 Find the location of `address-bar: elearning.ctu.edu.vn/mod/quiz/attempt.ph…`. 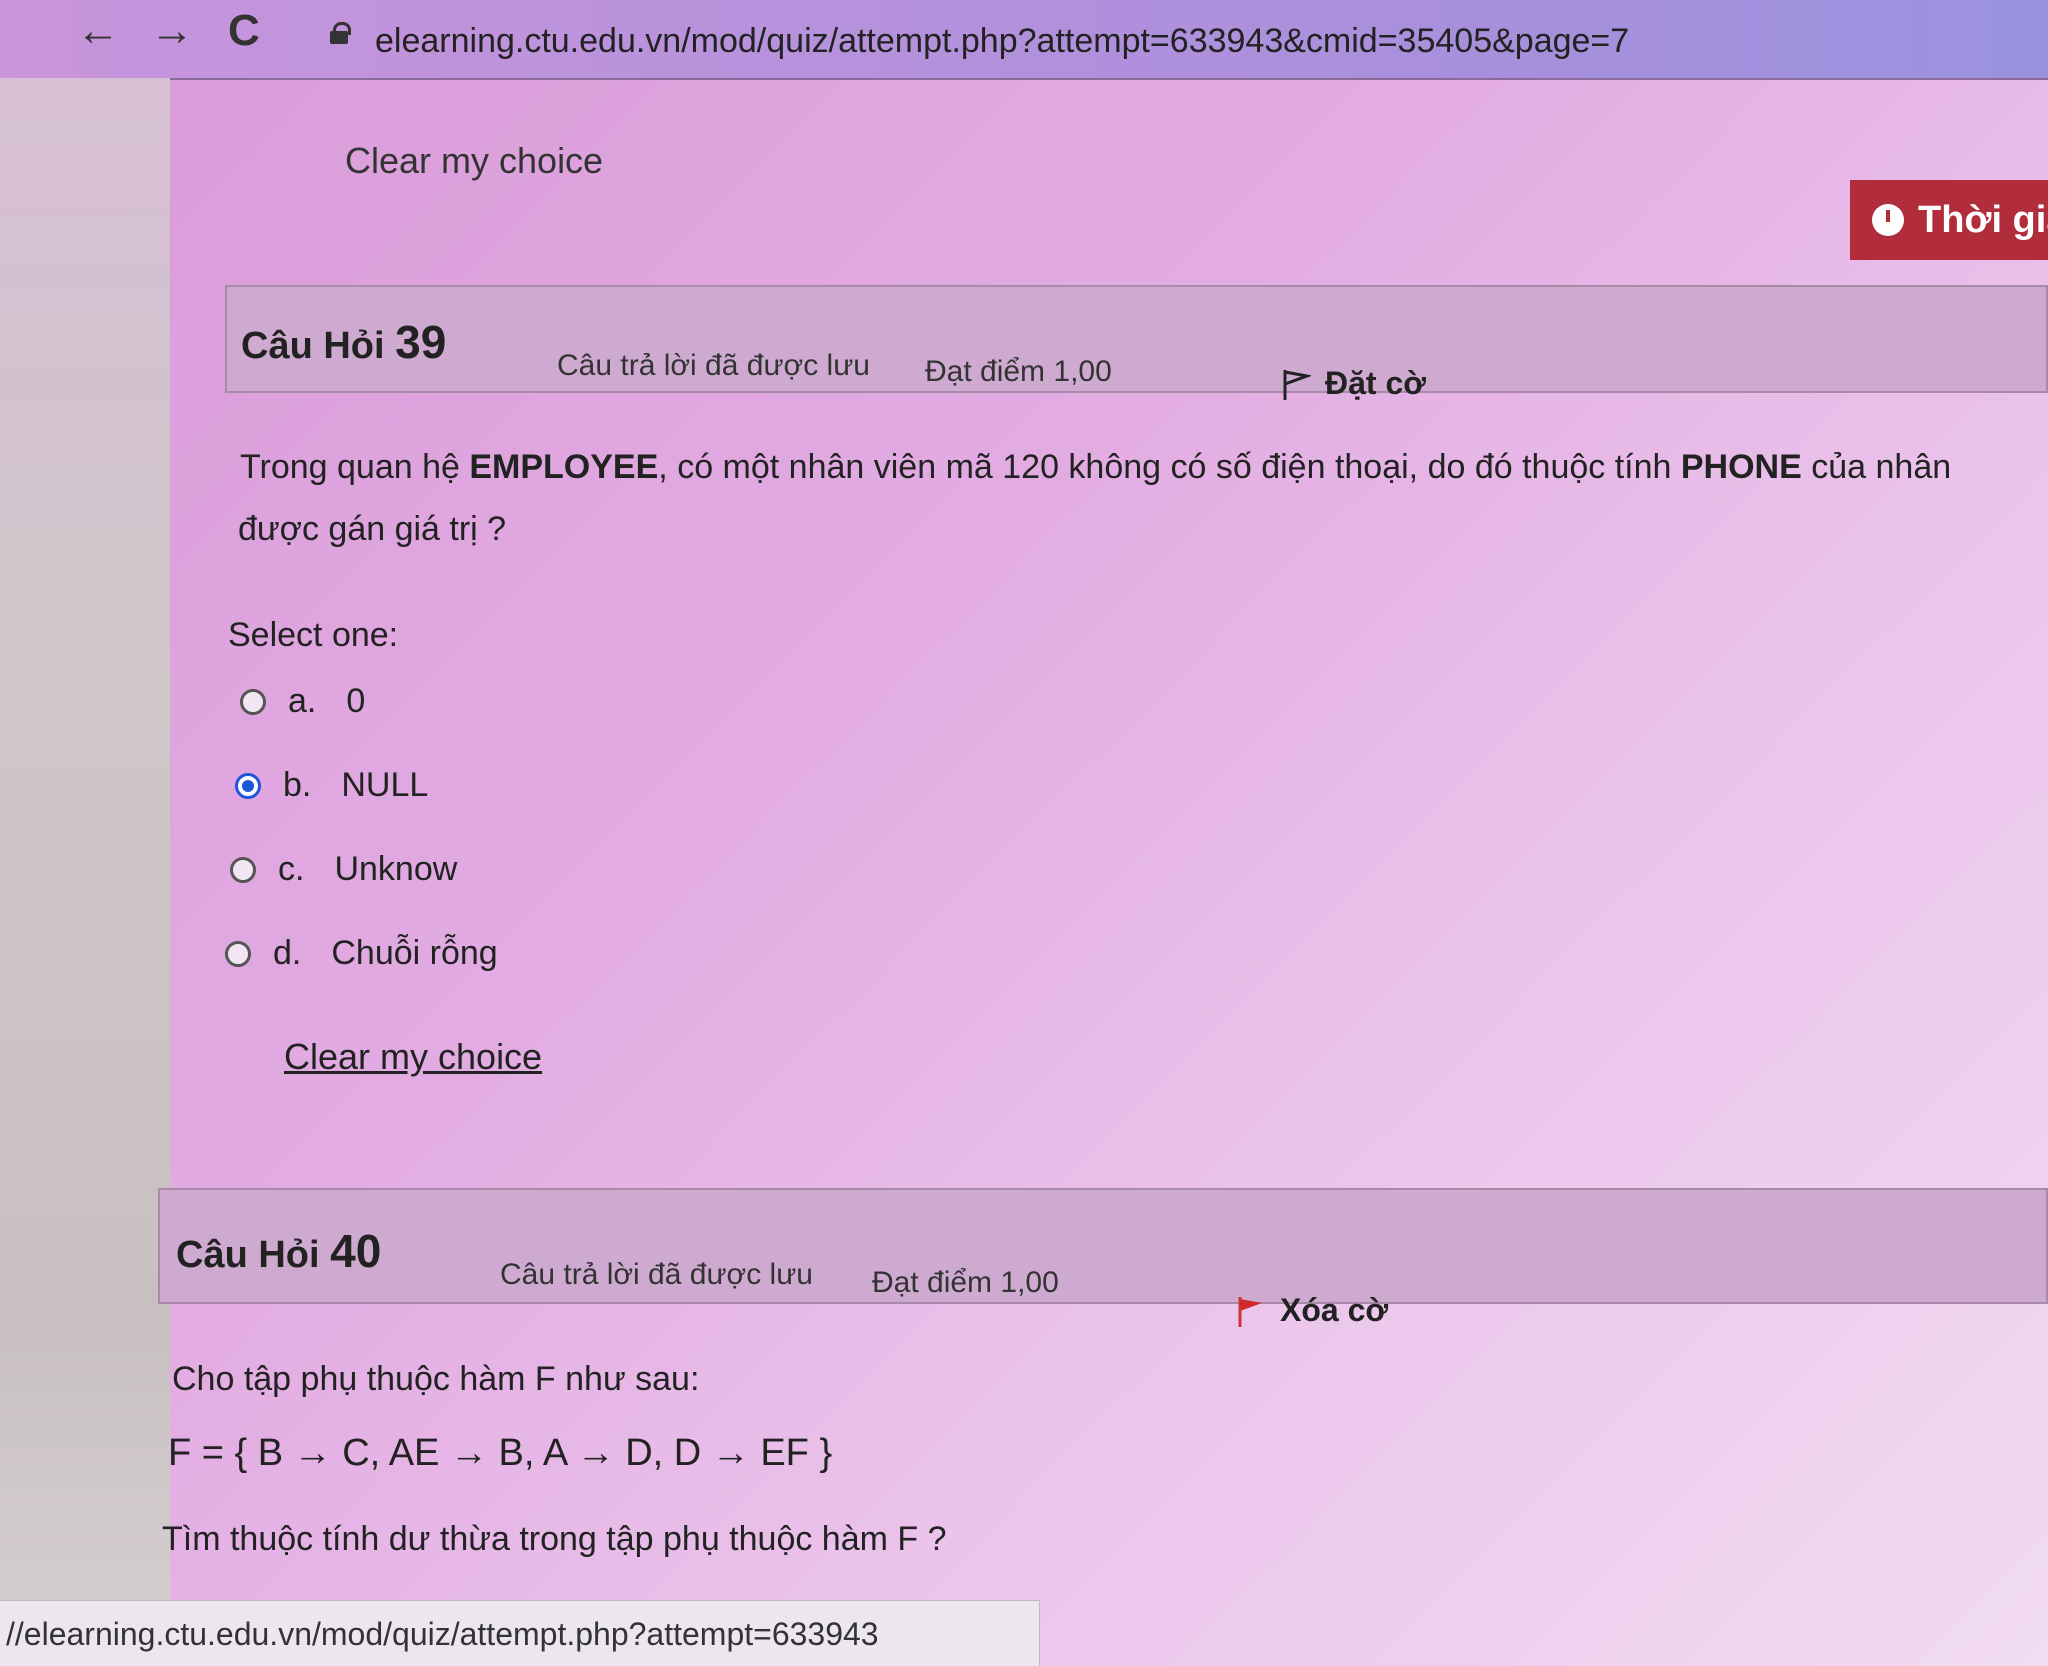

address-bar: elearning.ctu.edu.vn/mod/quiz/attempt.ph… is located at coordinates (1002, 41).